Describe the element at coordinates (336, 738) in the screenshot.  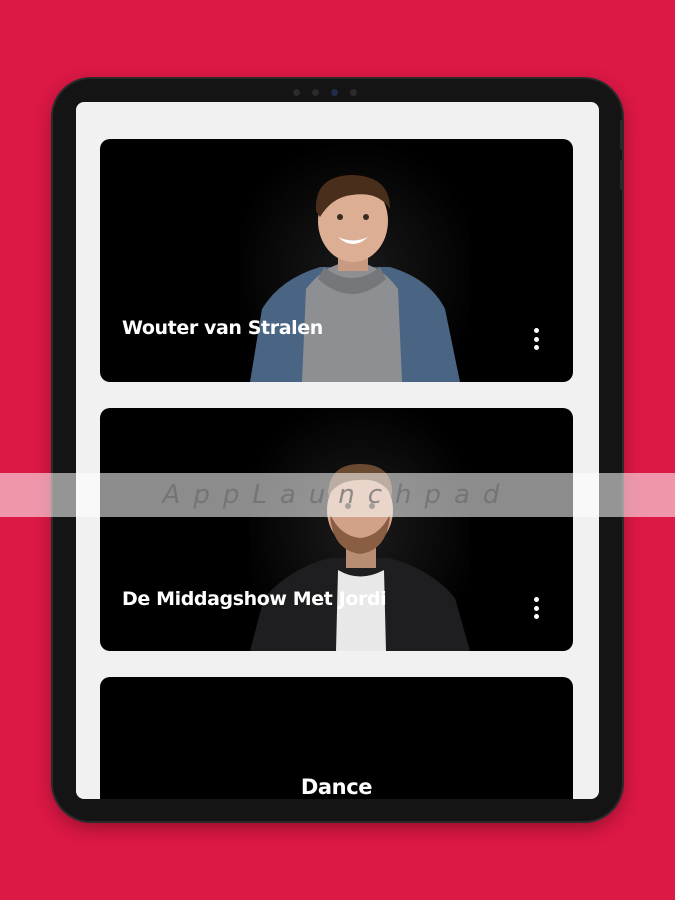
I see `program-card-dance: Dance` at that location.